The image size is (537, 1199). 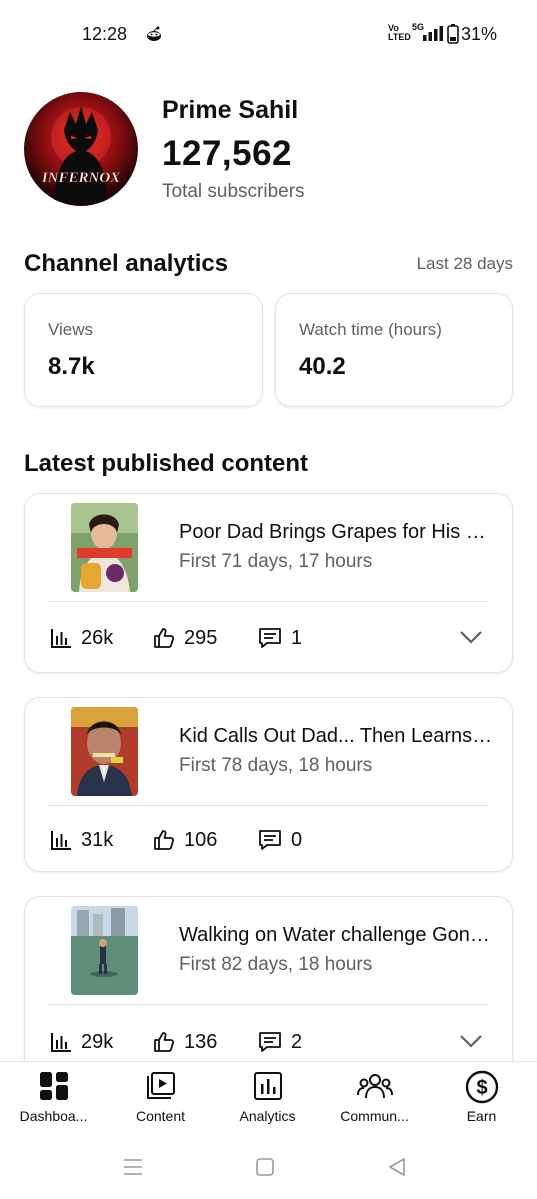 I want to click on subscriber-count: 127,562, so click(x=227, y=153).